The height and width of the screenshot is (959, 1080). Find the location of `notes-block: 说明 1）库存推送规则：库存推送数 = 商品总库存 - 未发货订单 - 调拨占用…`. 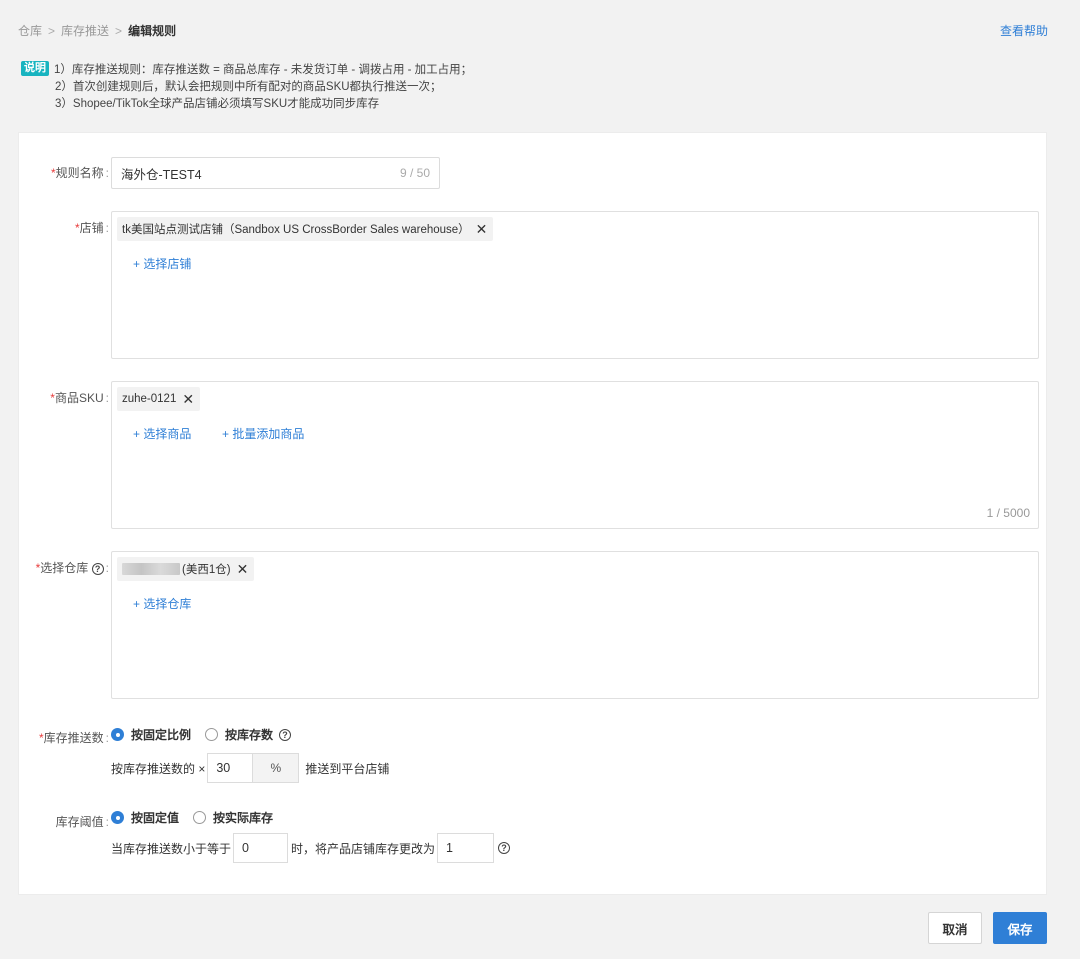

notes-block: 说明 1）库存推送规则：库存推送数 = 商品总库存 - 未发货订单 - 调拨占用… is located at coordinates (246, 85).